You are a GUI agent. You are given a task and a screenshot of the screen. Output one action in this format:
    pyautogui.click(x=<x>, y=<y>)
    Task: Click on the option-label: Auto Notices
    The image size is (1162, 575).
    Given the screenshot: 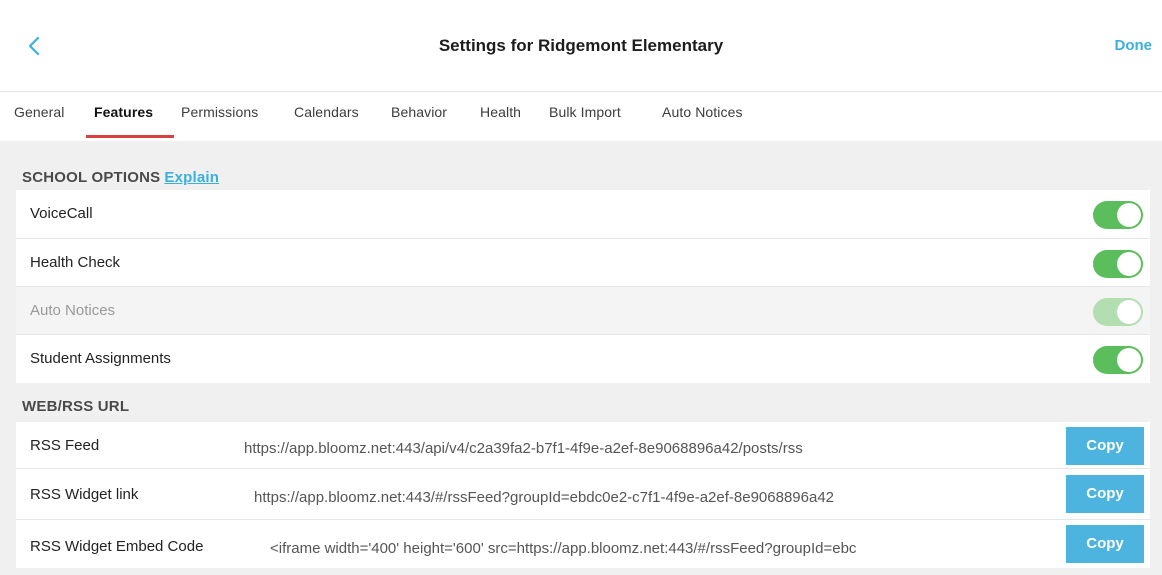 What is the action you would take?
    pyautogui.click(x=73, y=310)
    